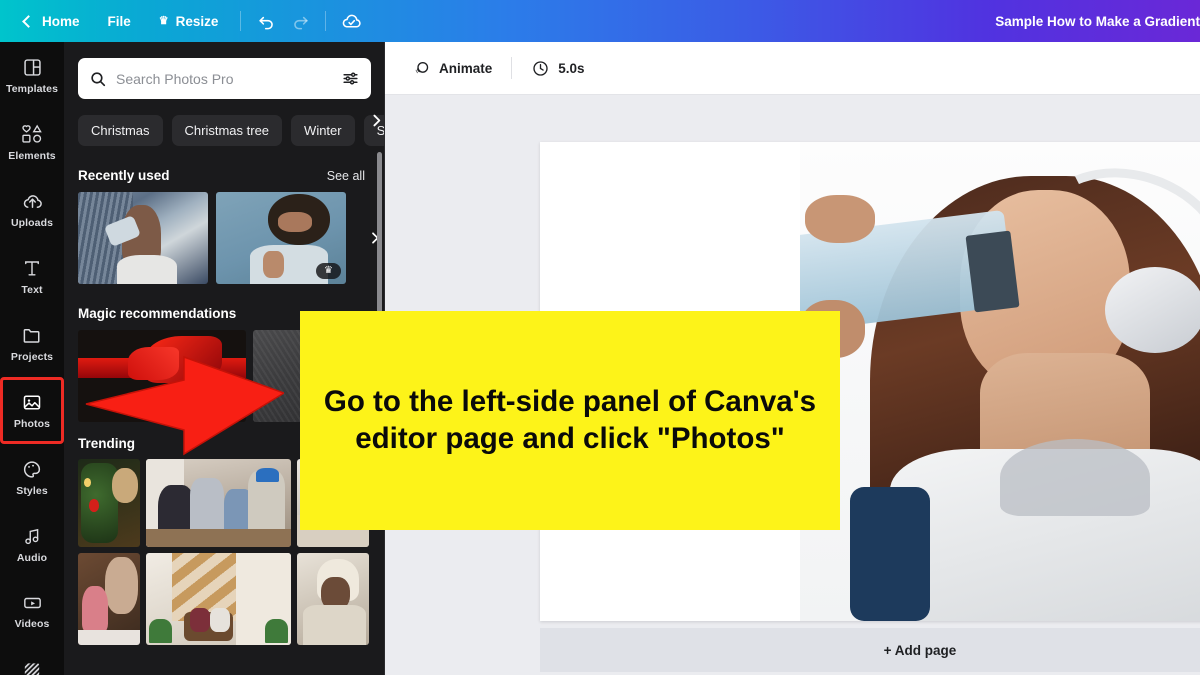  I want to click on chip-christmas-tree: Christmas tree, so click(227, 130).